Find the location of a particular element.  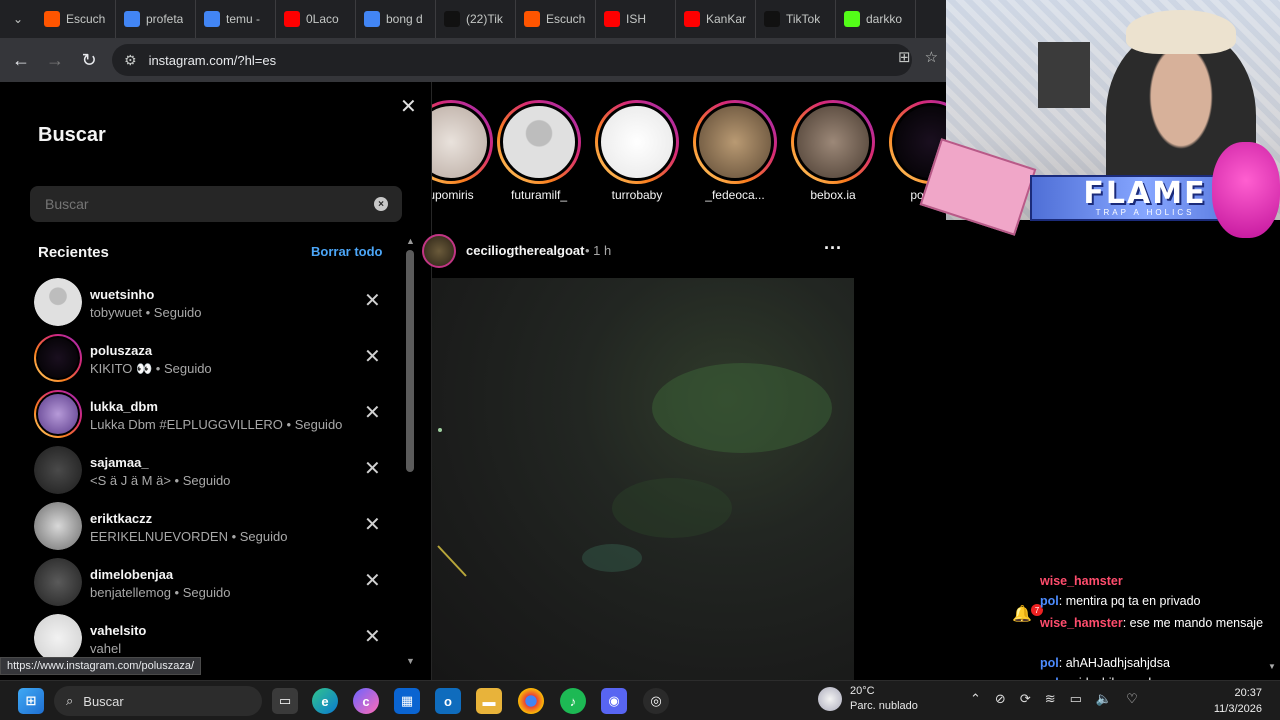

scroll-up-icon: ▲ is located at coordinates (410, 241).